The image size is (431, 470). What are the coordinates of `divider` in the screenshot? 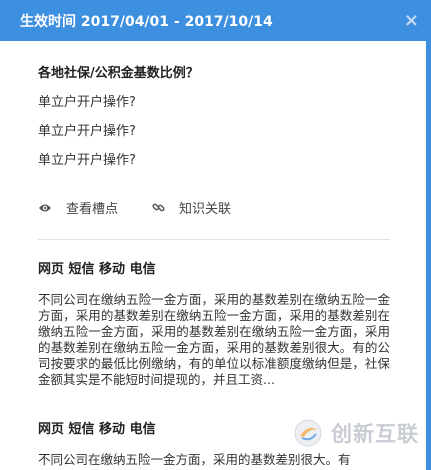 It's located at (214, 239).